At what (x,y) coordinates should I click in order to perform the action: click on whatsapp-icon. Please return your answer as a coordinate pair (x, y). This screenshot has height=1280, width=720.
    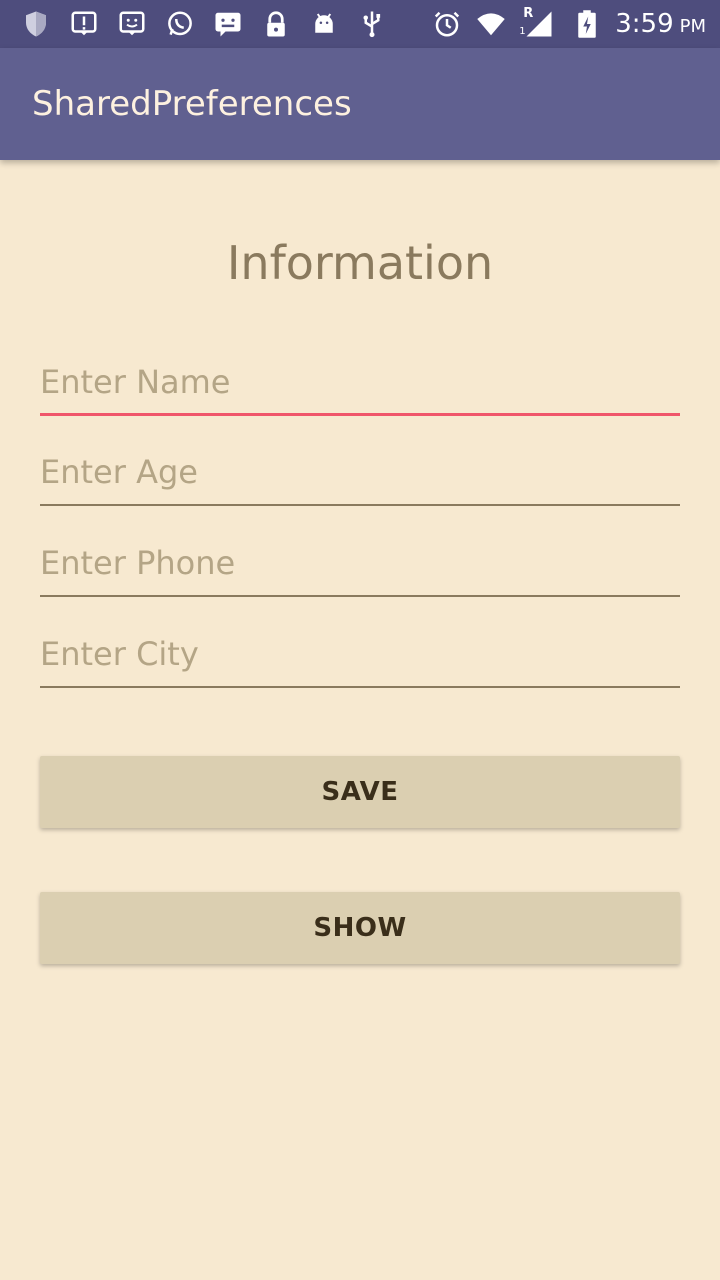
    Looking at the image, I should click on (180, 24).